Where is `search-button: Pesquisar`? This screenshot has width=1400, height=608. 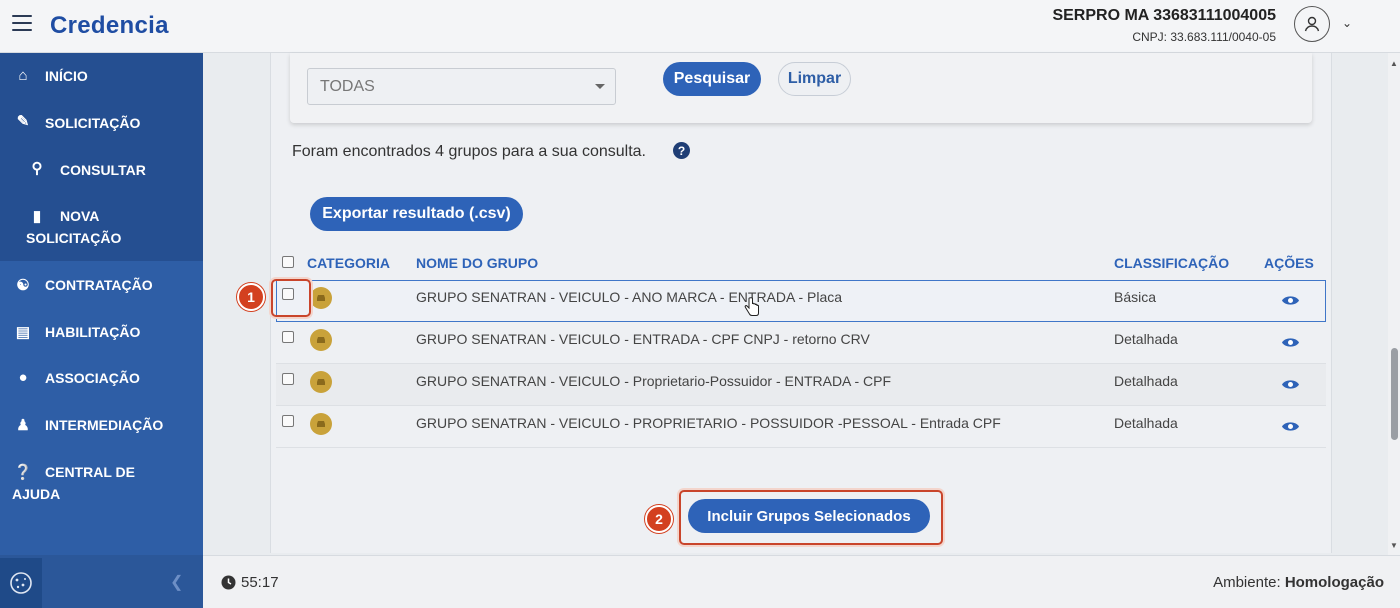 search-button: Pesquisar is located at coordinates (712, 79).